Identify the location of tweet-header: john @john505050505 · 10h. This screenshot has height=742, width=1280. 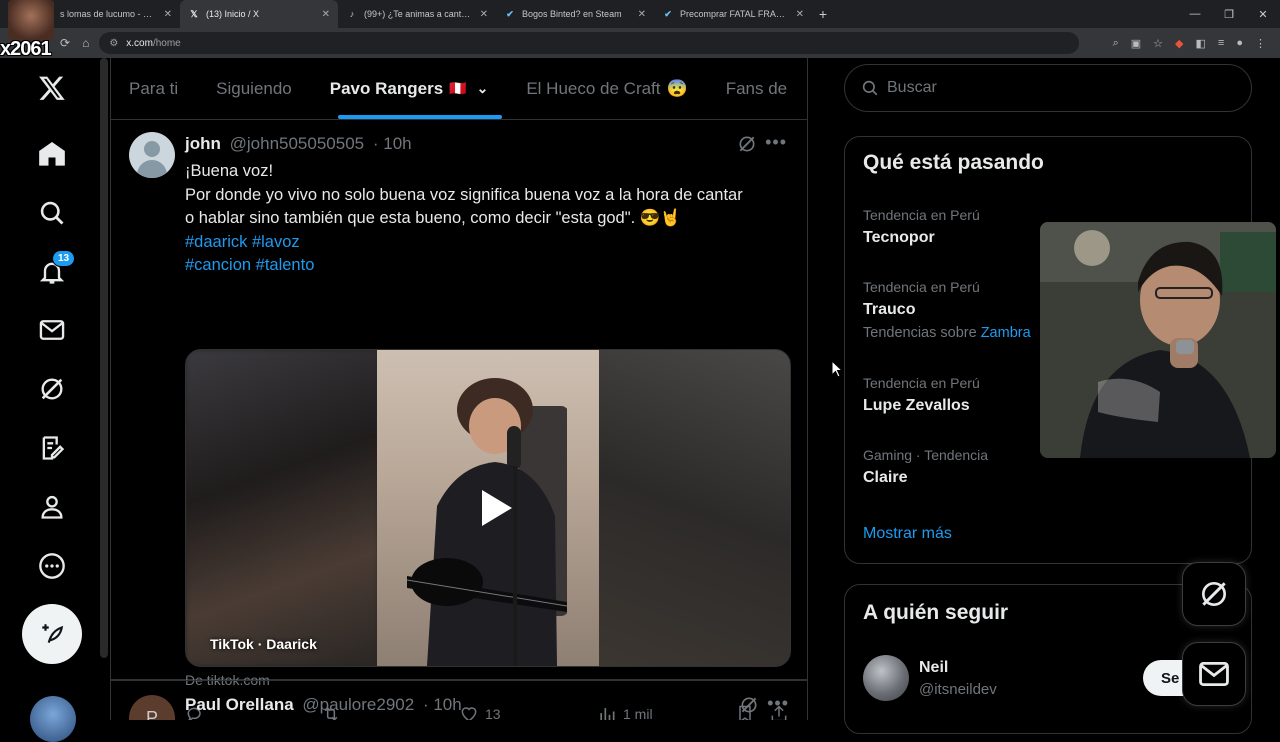
(298, 144).